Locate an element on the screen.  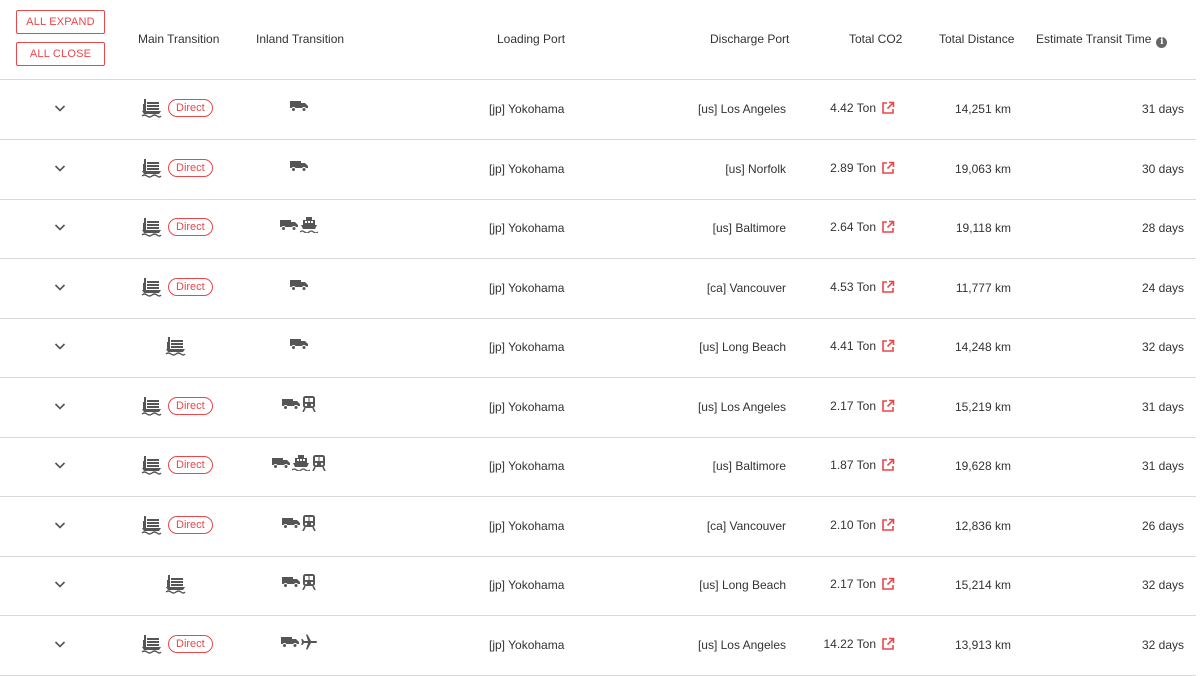
total-co2: 4.42 Ton is located at coordinates (862, 108).